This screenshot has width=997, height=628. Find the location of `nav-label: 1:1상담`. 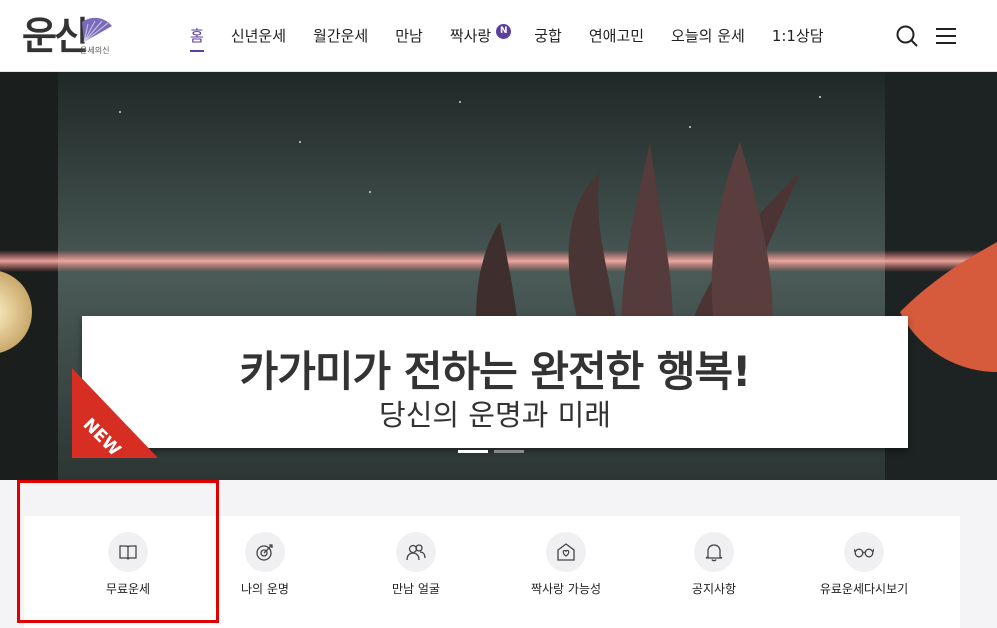

nav-label: 1:1상담 is located at coordinates (797, 36).